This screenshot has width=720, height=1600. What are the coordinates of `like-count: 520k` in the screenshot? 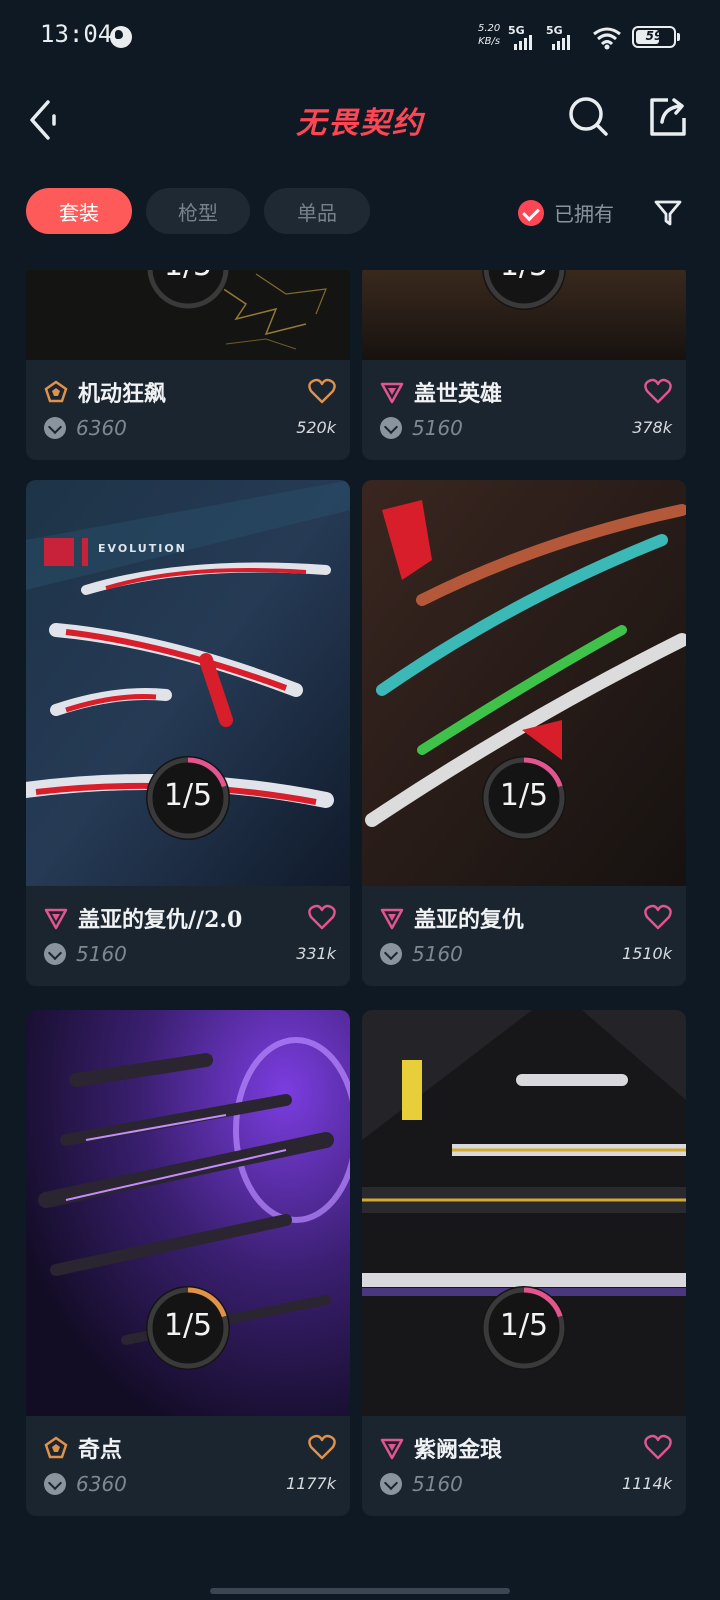 It's located at (316, 427).